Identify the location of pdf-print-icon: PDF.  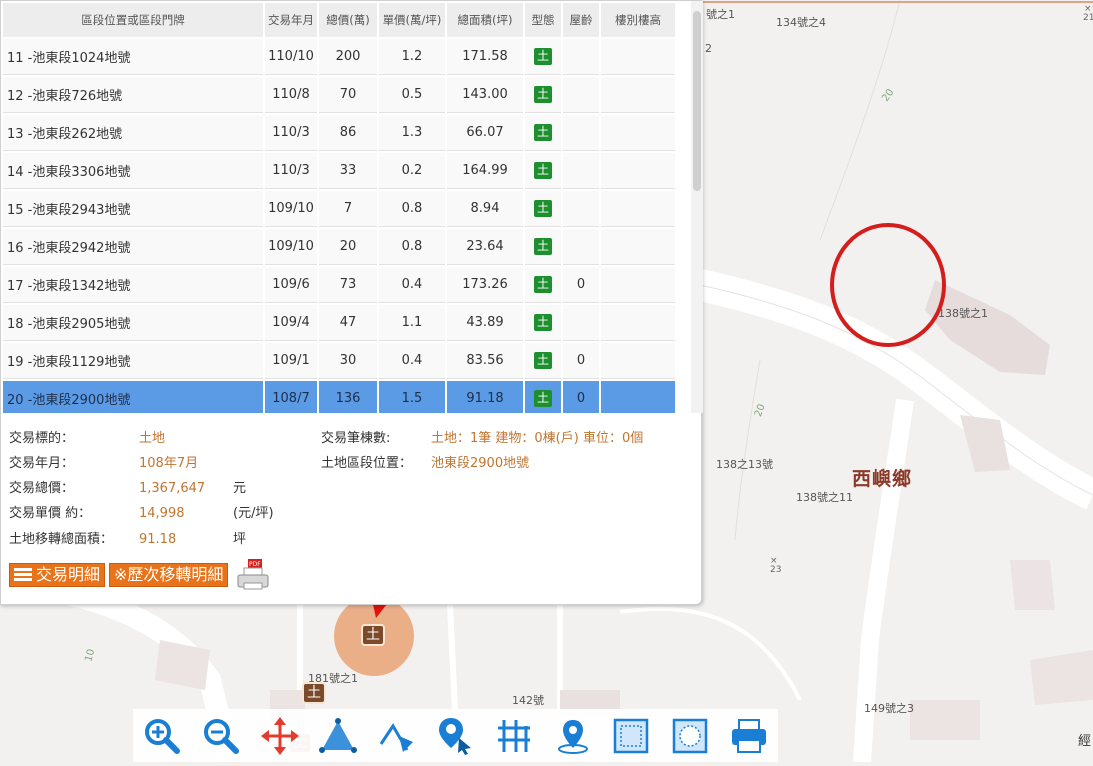
(253, 575).